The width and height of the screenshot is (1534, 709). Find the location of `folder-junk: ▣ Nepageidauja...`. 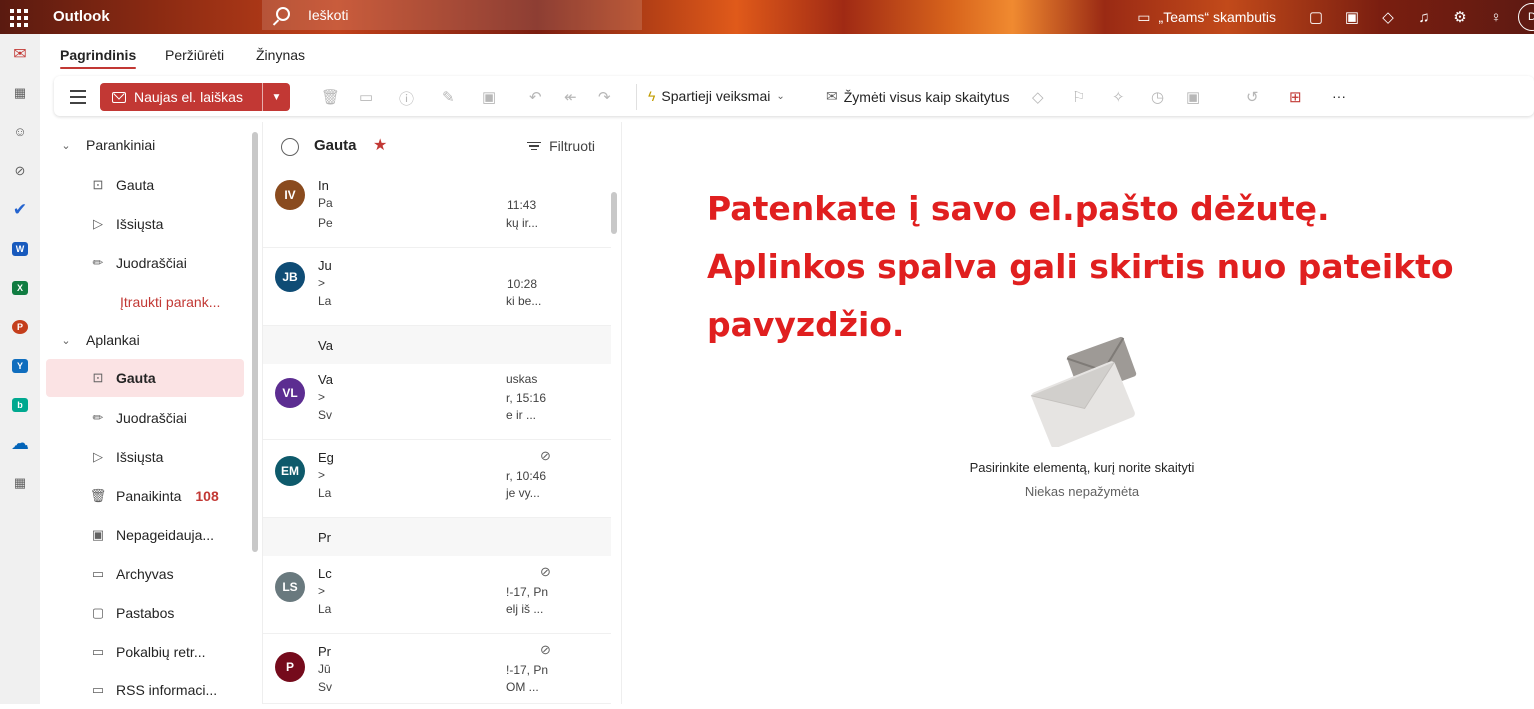

folder-junk: ▣ Nepageidauja... is located at coordinates (145, 535).